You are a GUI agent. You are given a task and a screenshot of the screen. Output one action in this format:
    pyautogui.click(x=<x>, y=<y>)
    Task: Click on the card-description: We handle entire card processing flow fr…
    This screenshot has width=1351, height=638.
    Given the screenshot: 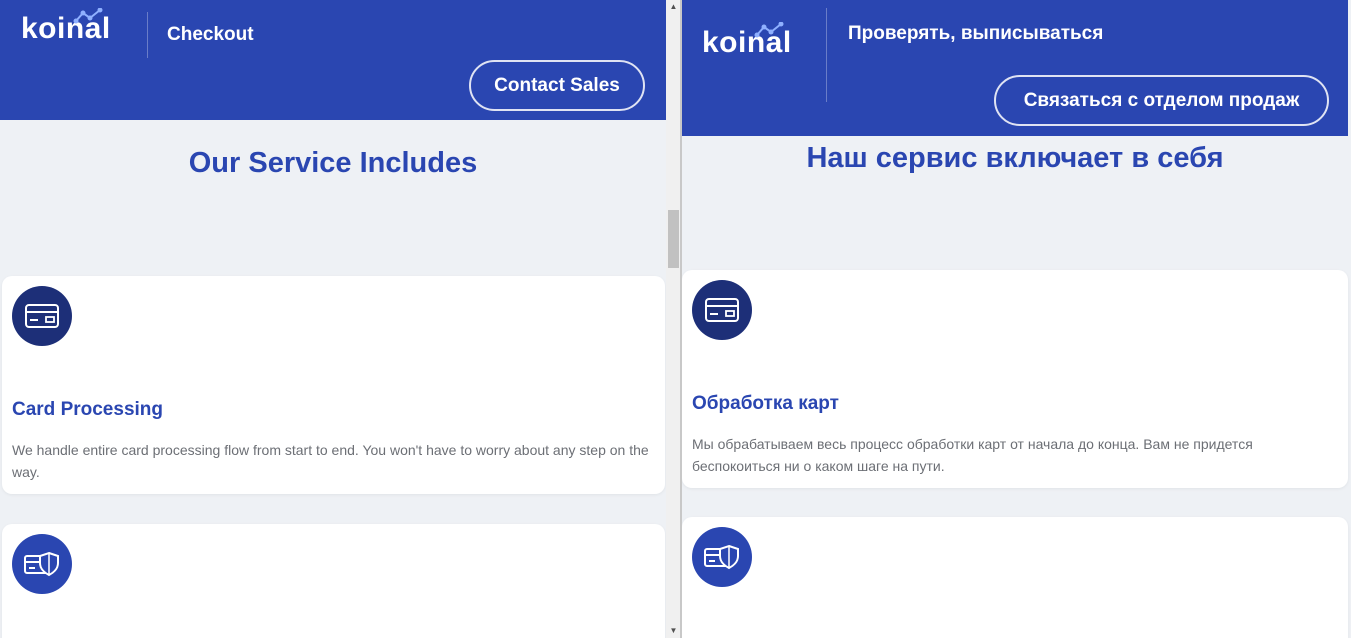 What is the action you would take?
    pyautogui.click(x=330, y=461)
    